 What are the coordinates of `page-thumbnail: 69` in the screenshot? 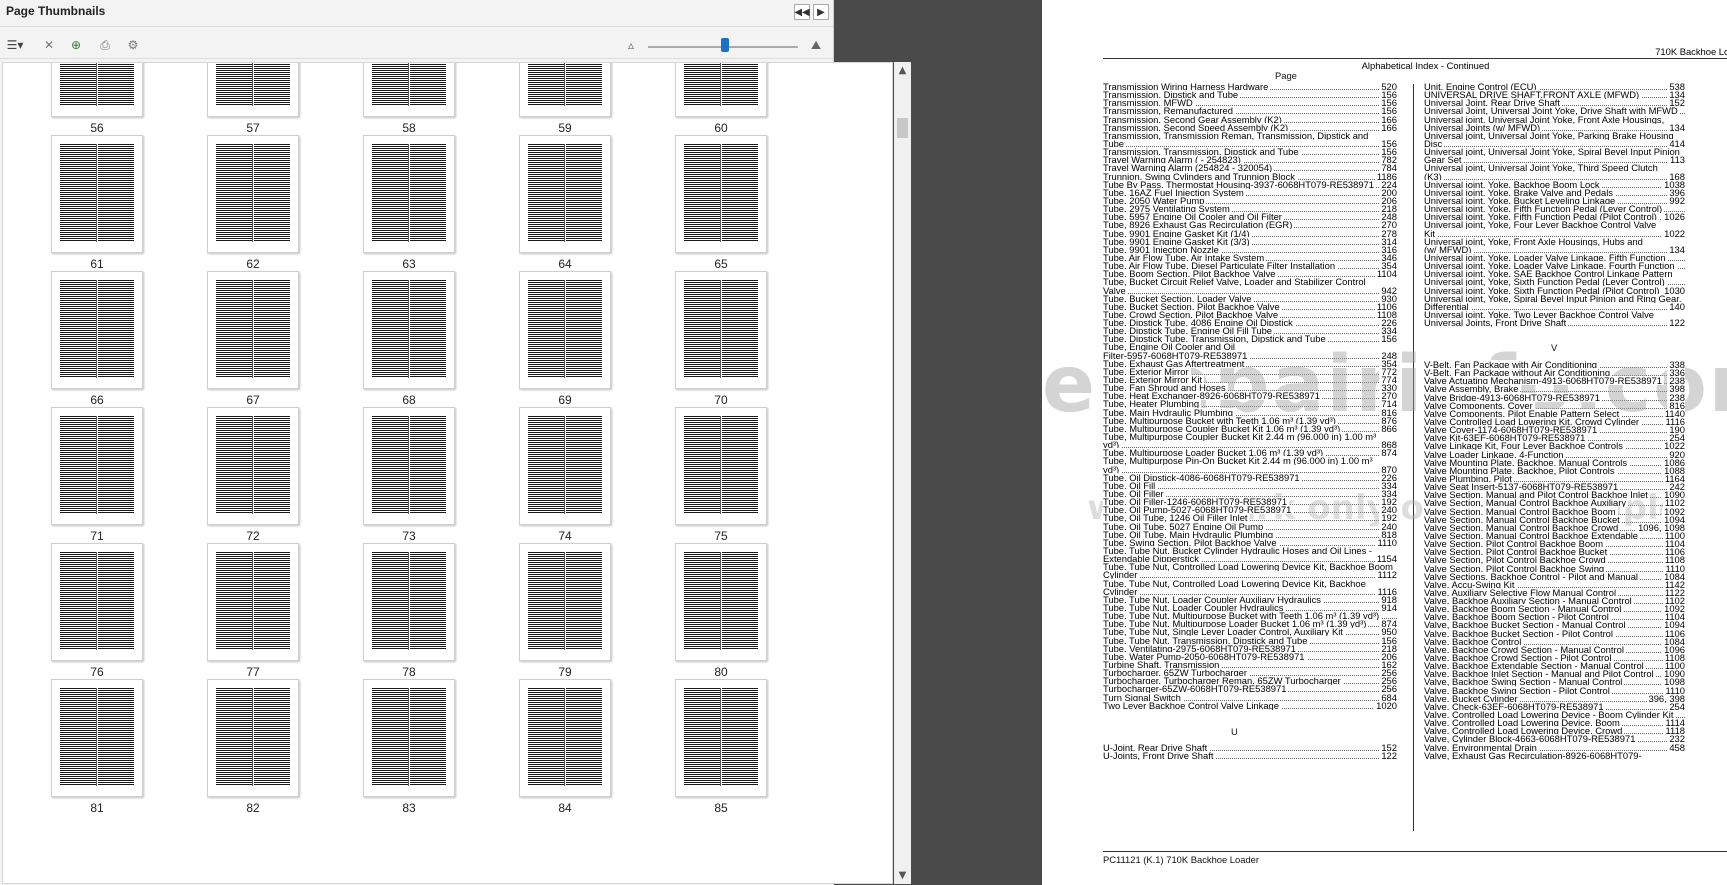 It's located at (565, 339).